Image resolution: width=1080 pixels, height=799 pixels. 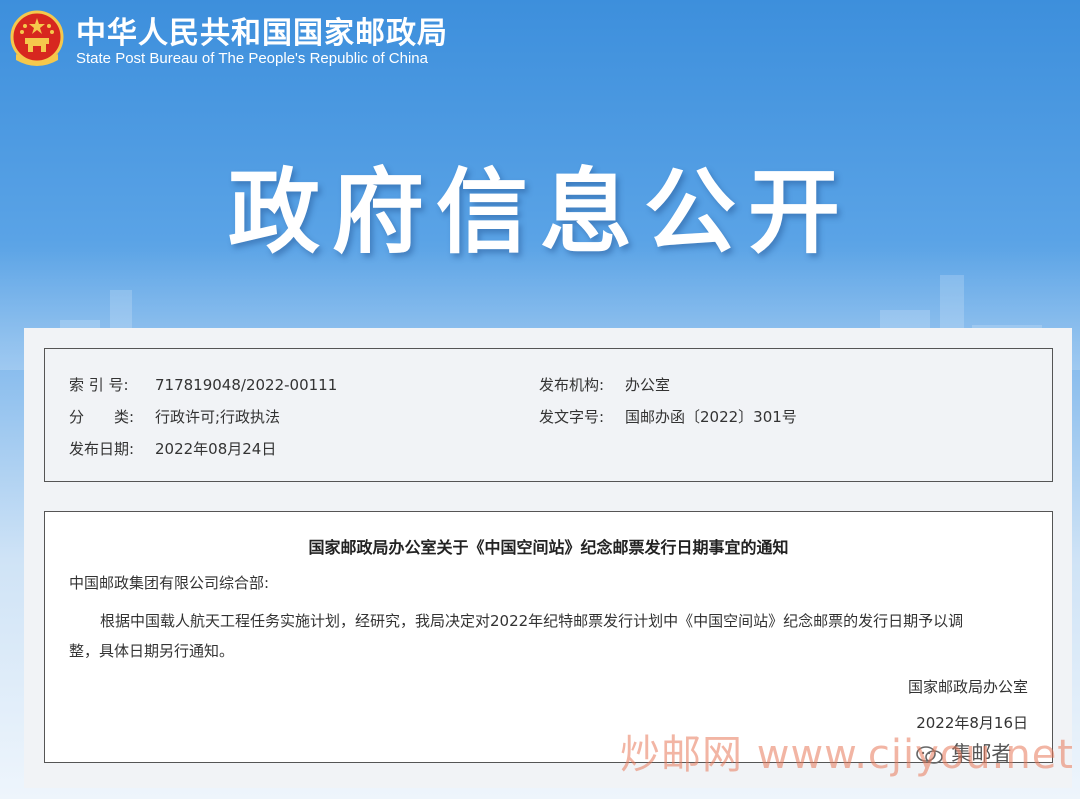 I want to click on article-signature: 国家邮政局办公室, so click(x=967, y=687).